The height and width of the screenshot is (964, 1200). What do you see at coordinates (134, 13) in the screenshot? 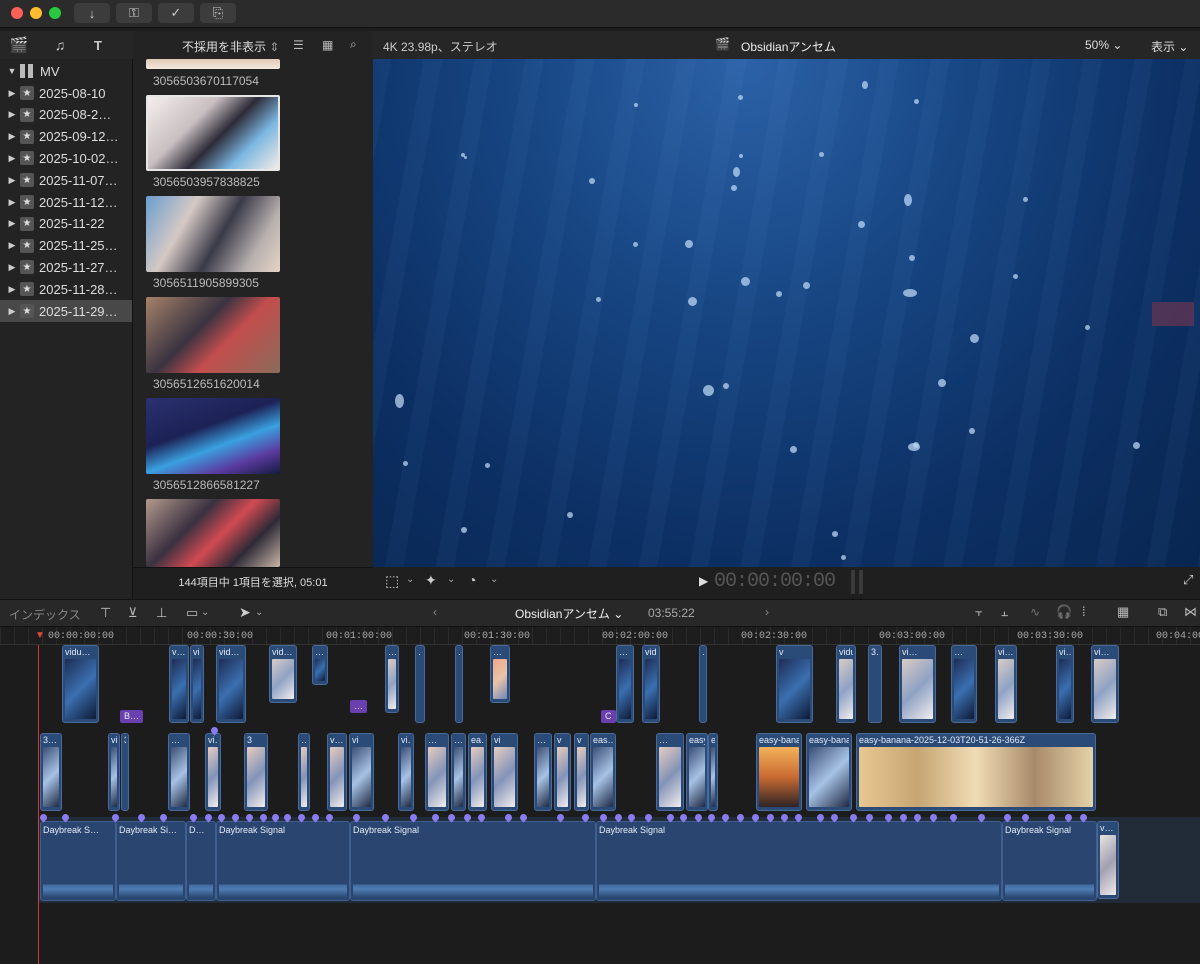
I see `keyword-button: ⚿` at bounding box center [134, 13].